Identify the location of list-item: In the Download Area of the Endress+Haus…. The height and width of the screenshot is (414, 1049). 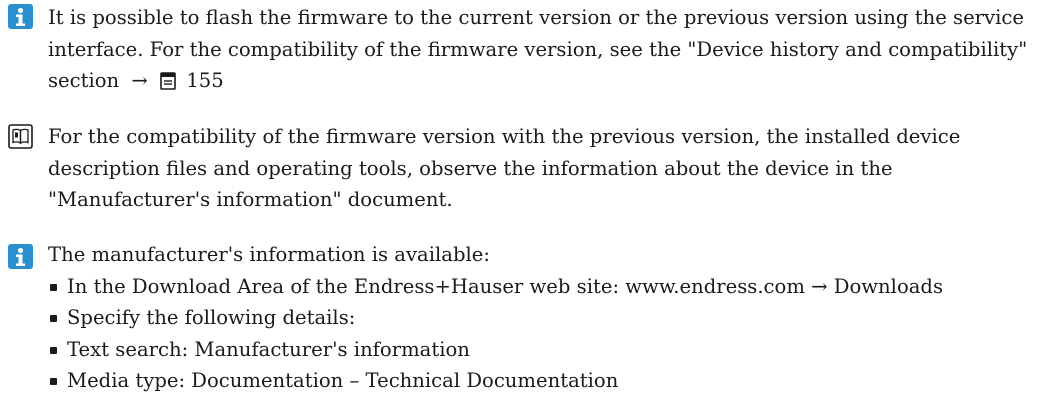
(546, 287).